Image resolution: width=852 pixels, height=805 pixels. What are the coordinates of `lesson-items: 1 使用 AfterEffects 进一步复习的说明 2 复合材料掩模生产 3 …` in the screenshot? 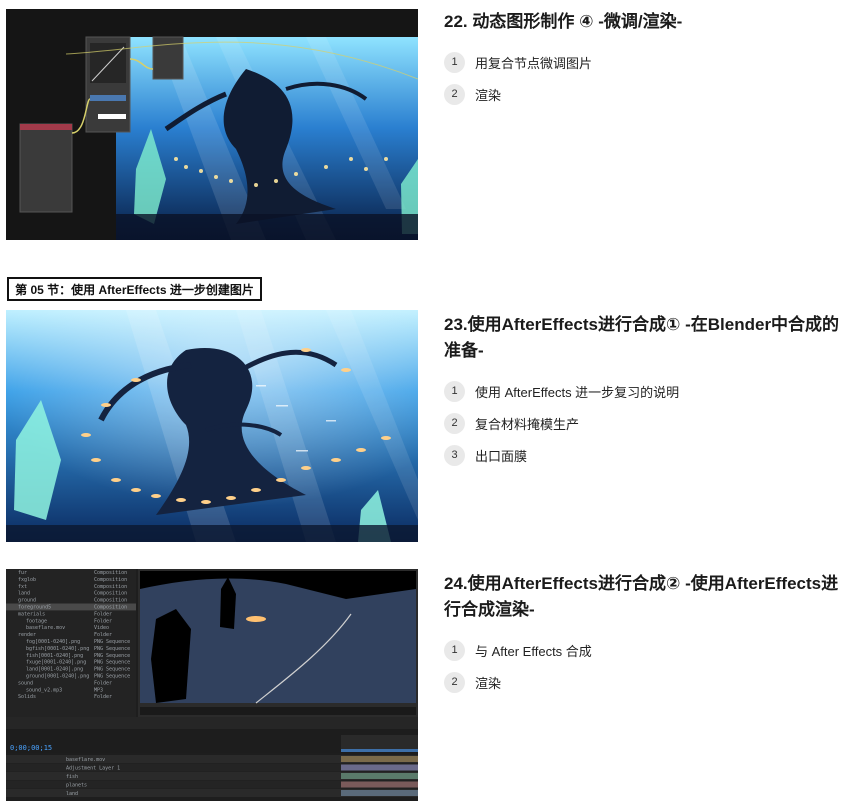 It's located at (645, 423).